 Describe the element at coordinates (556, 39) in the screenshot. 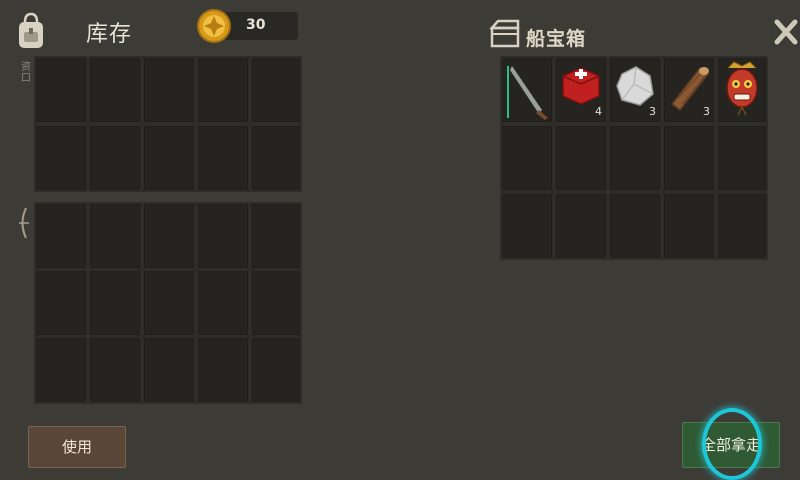

I see `chest-title: 船宝箱` at that location.